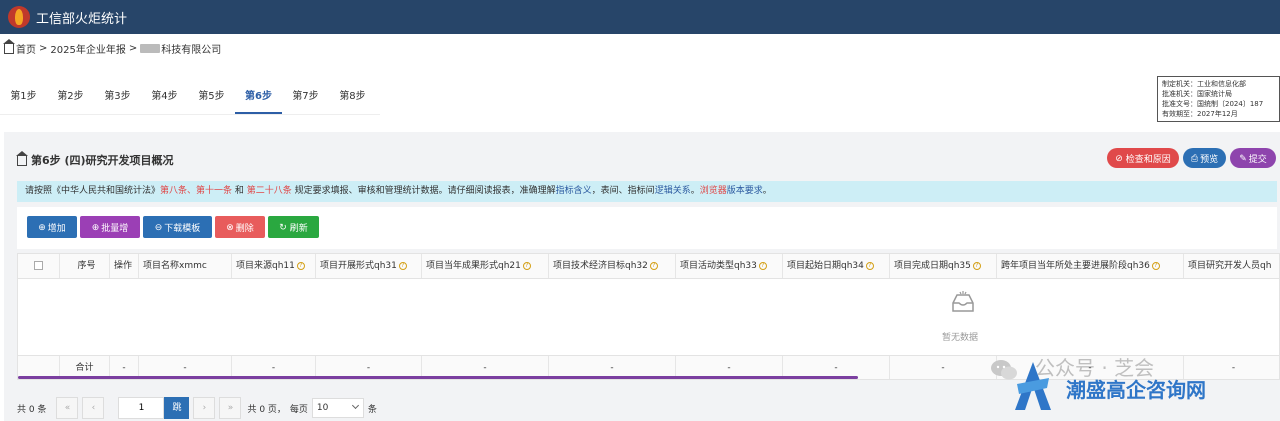 This screenshot has width=1280, height=421. What do you see at coordinates (673, 191) in the screenshot?
I see `logic-relation-link: 逻辑关系` at bounding box center [673, 191].